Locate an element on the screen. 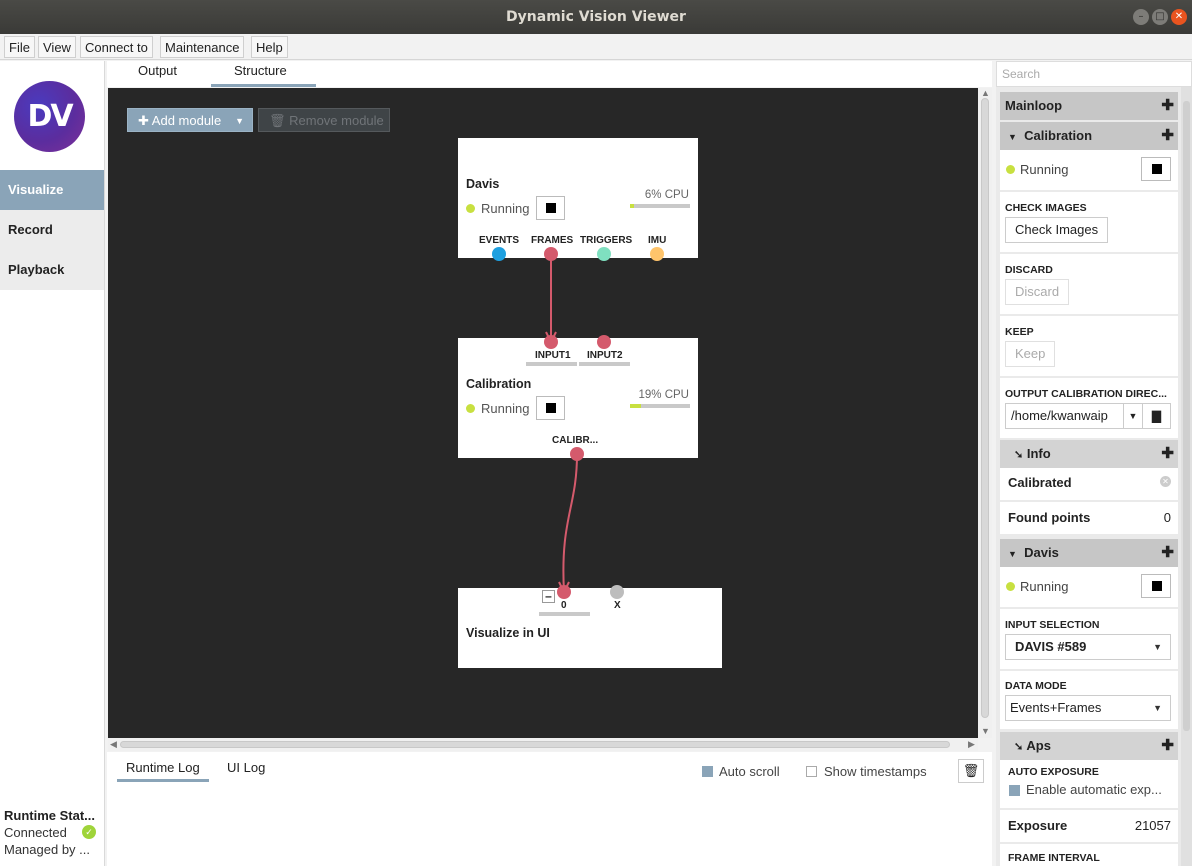  port-imu is located at coordinates (657, 254).